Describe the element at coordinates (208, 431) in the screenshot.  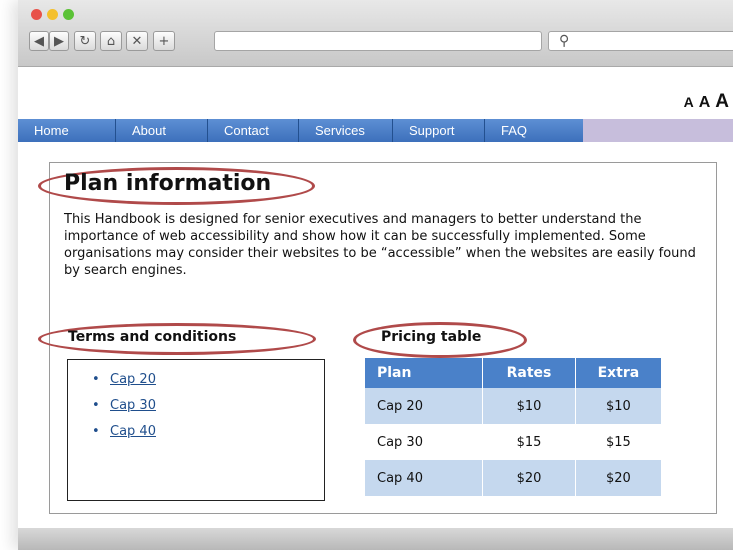
I see `list-item: Cap 40` at that location.